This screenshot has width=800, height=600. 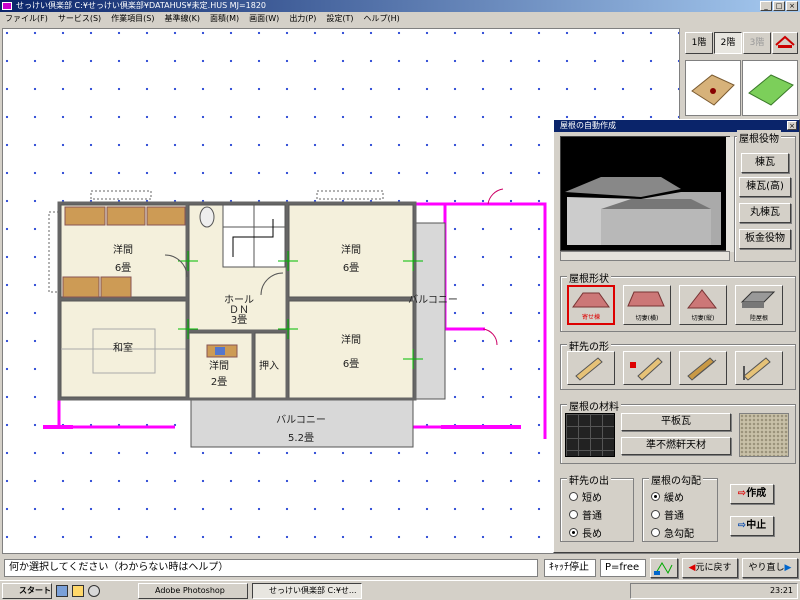 I want to click on media-icon, so click(x=94, y=591).